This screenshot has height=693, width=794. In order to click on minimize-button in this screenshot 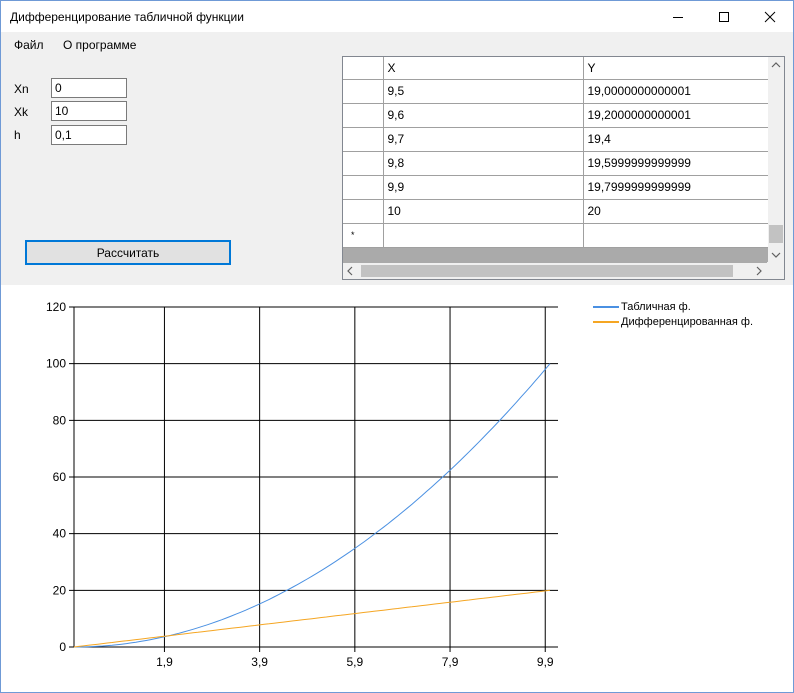, I will do `click(678, 16)`.